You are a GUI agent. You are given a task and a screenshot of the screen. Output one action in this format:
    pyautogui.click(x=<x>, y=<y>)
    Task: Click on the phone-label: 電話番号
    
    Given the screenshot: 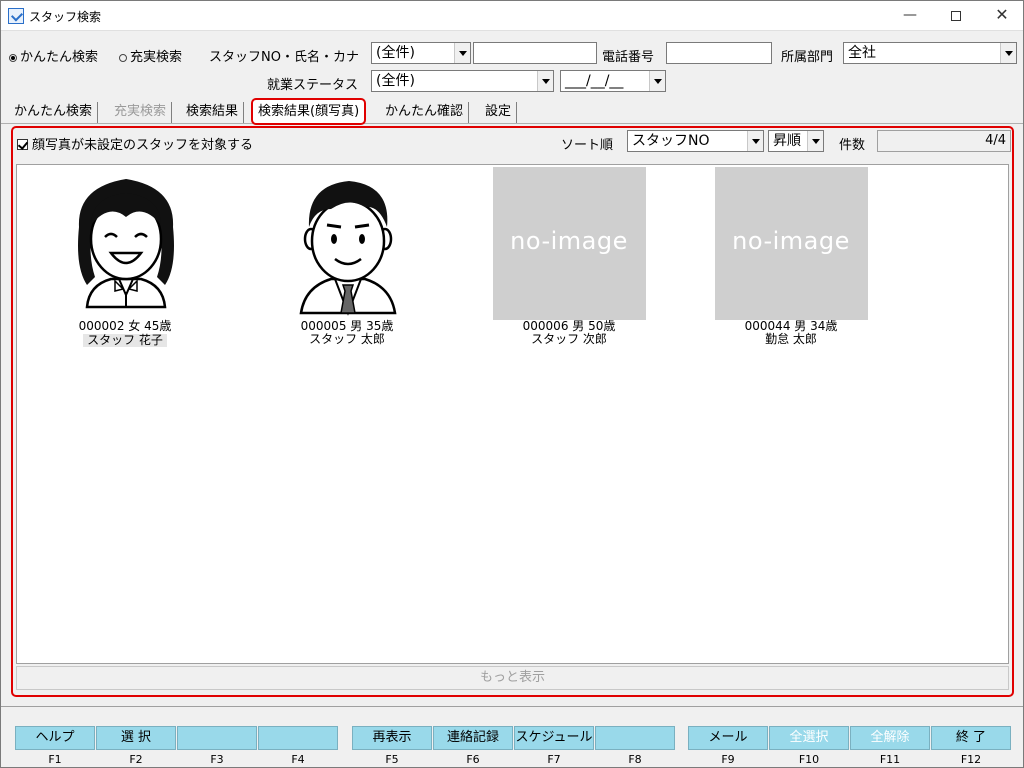 What is the action you would take?
    pyautogui.click(x=628, y=57)
    